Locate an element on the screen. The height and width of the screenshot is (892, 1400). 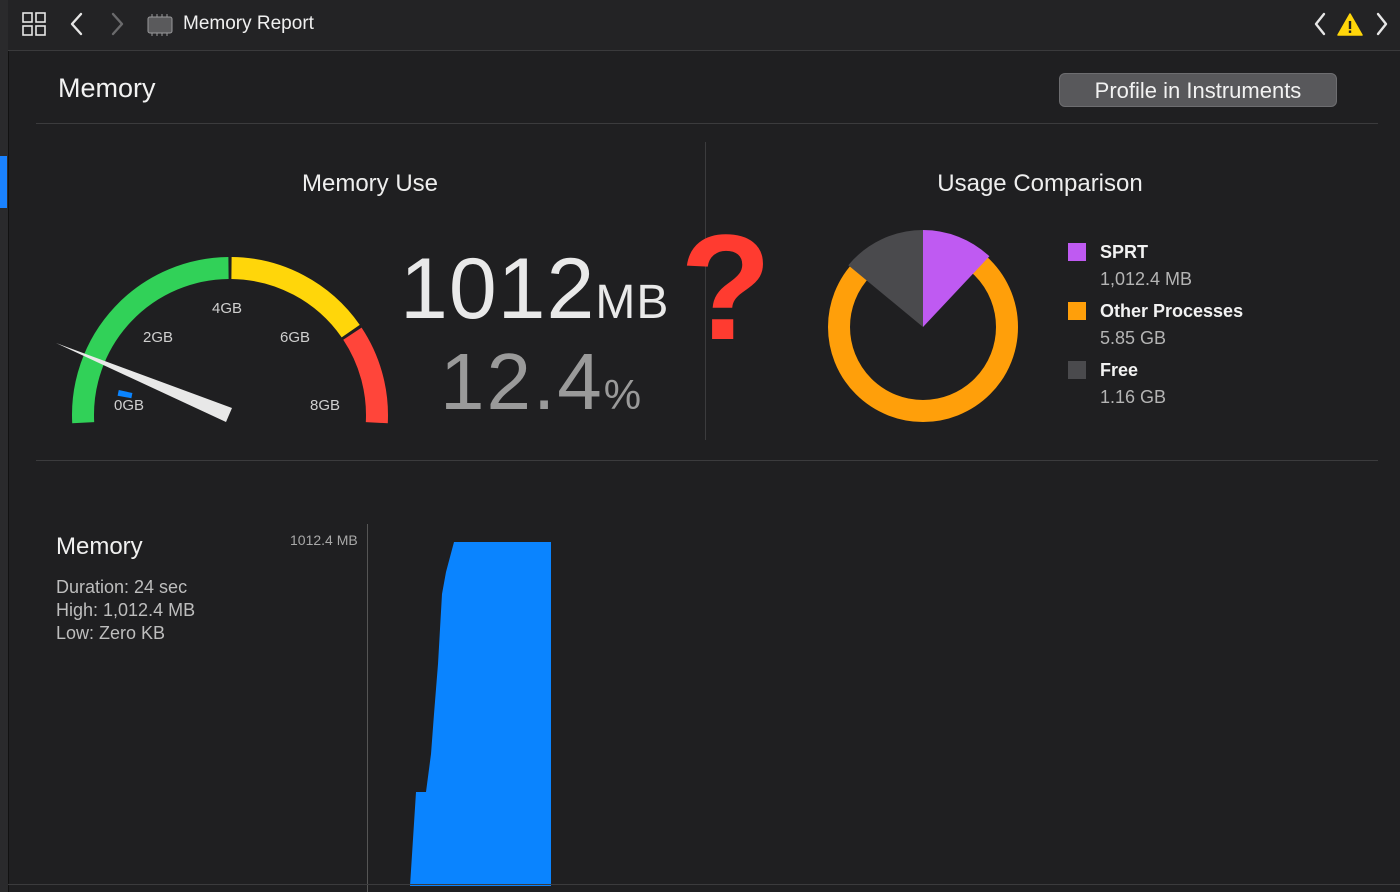
page-title: Memory is located at coordinates (107, 88).